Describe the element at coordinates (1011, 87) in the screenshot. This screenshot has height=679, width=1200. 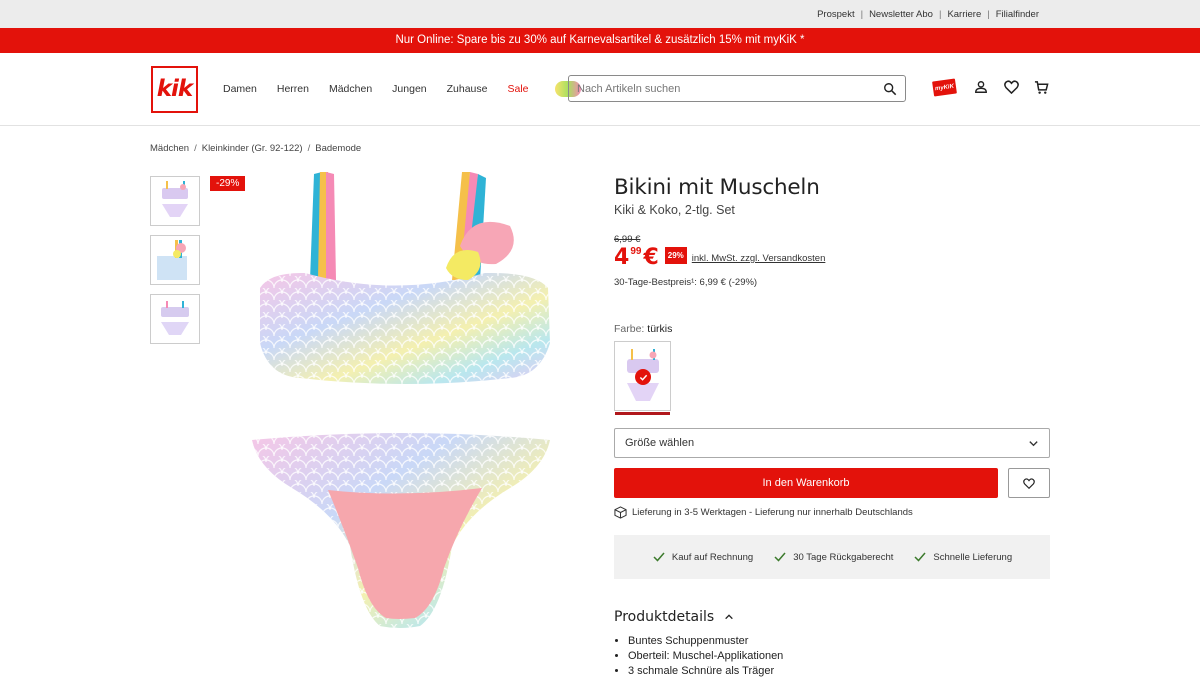
I see `wishlist-icon` at that location.